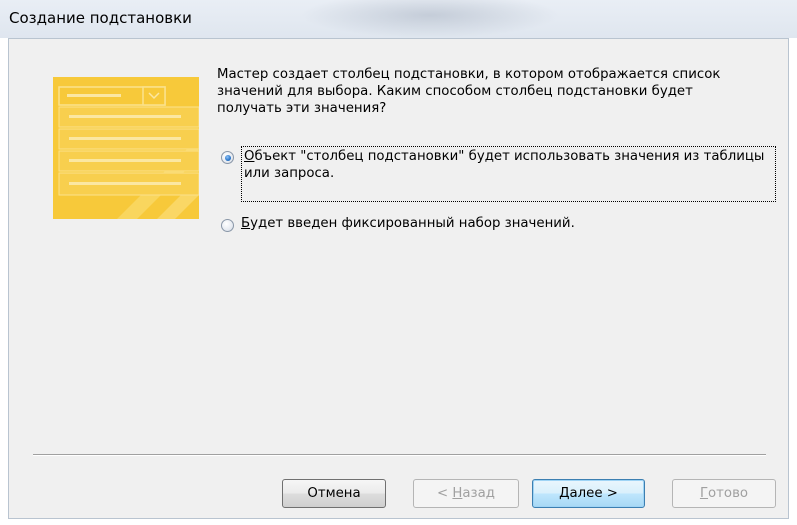 The width and height of the screenshot is (797, 525). I want to click on finish-button-hotkey: Г, so click(704, 493).